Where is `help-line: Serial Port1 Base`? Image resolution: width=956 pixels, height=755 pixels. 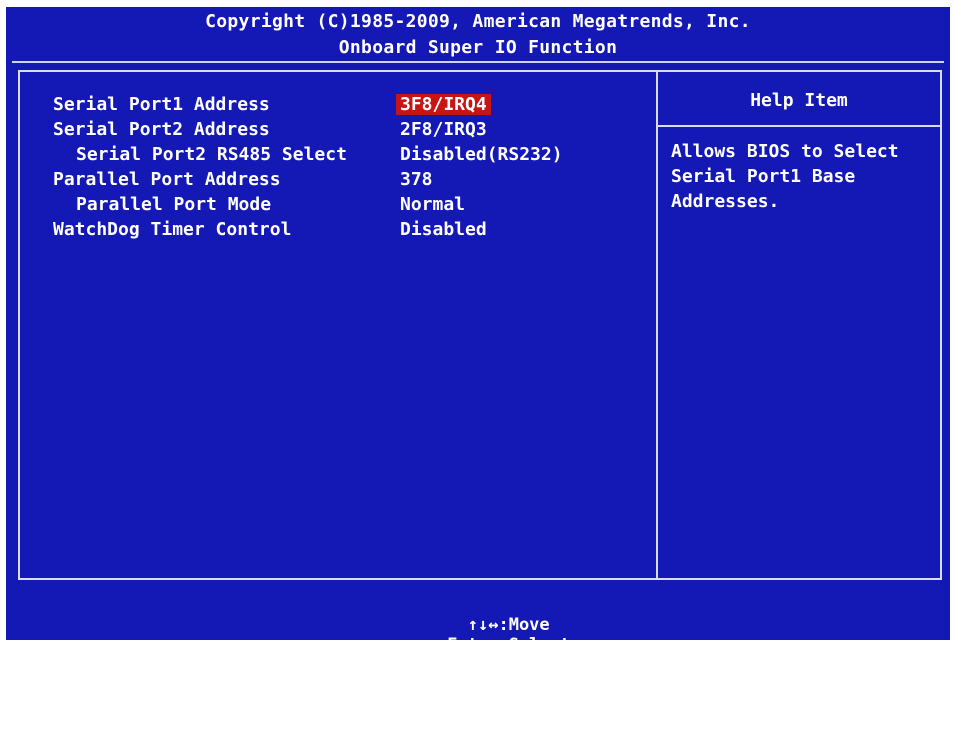 help-line: Serial Port1 Base is located at coordinates (763, 176).